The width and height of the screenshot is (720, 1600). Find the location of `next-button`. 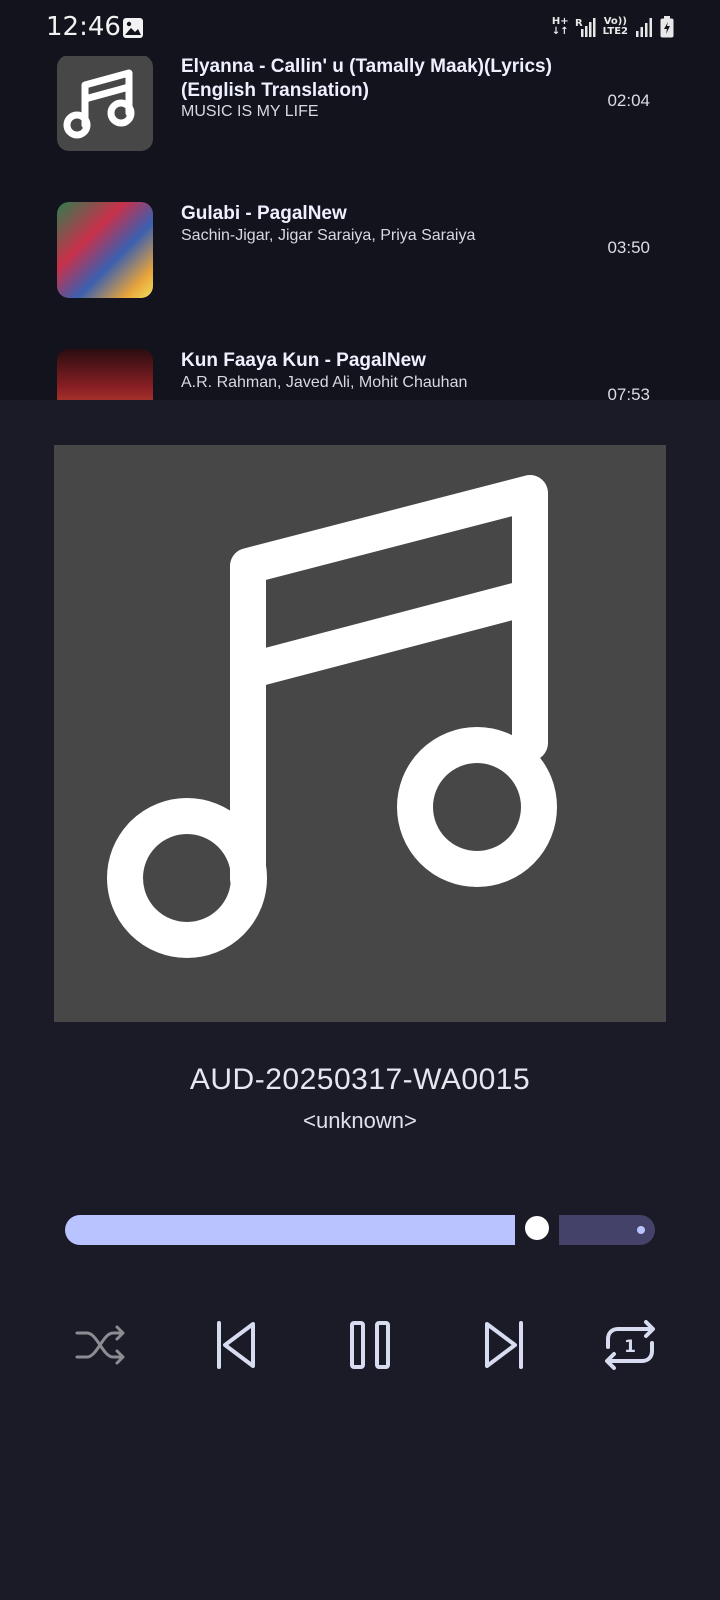

next-button is located at coordinates (505, 1345).